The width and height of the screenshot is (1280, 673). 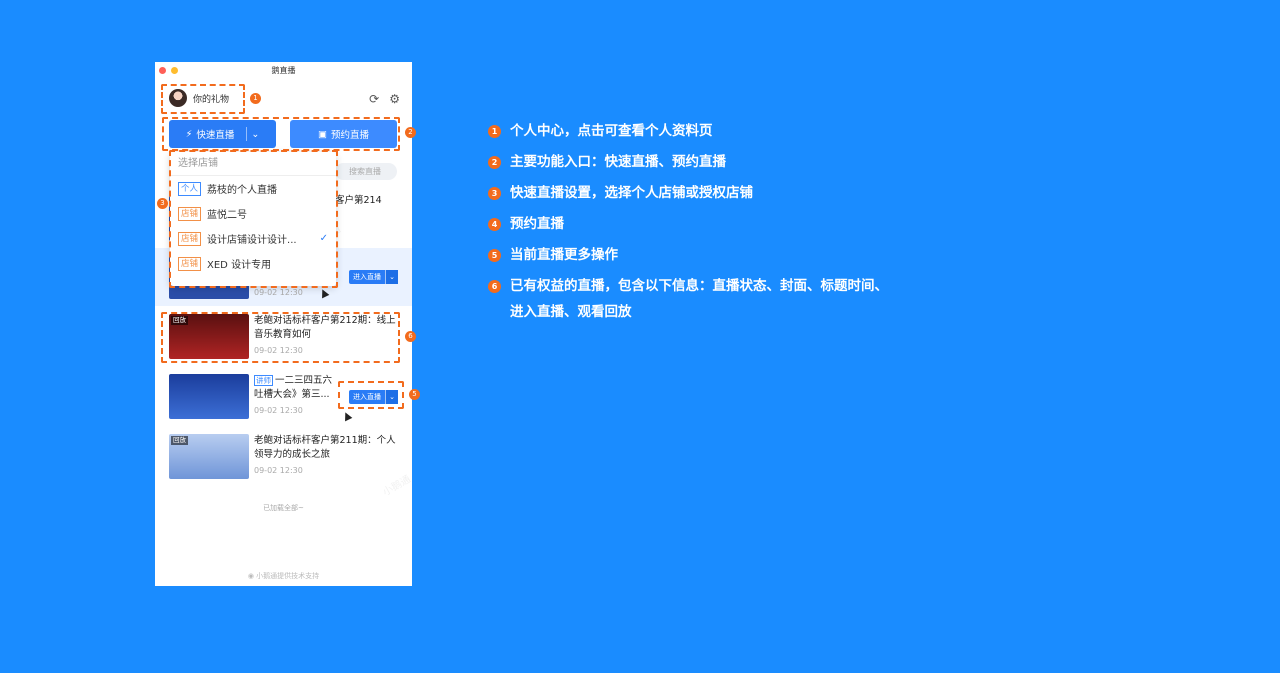 I want to click on list-item: 回放 老鲍对话标杆客户第211期：个人领导力的成长之旅 09-02 12:30, so click(x=283, y=457).